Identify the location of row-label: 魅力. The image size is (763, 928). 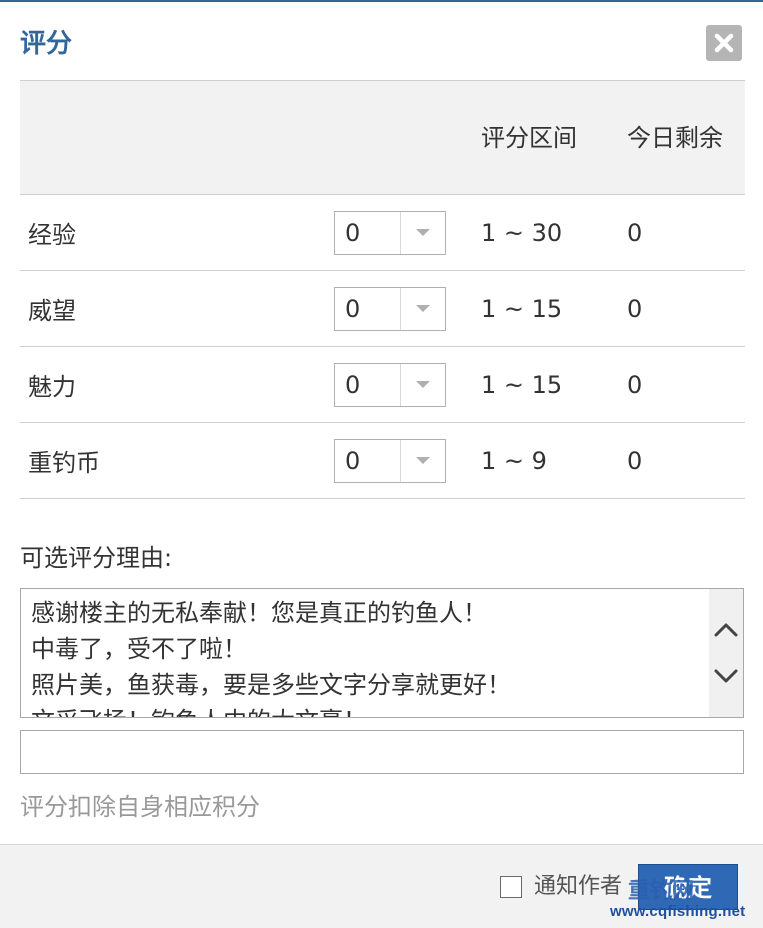
(52, 387).